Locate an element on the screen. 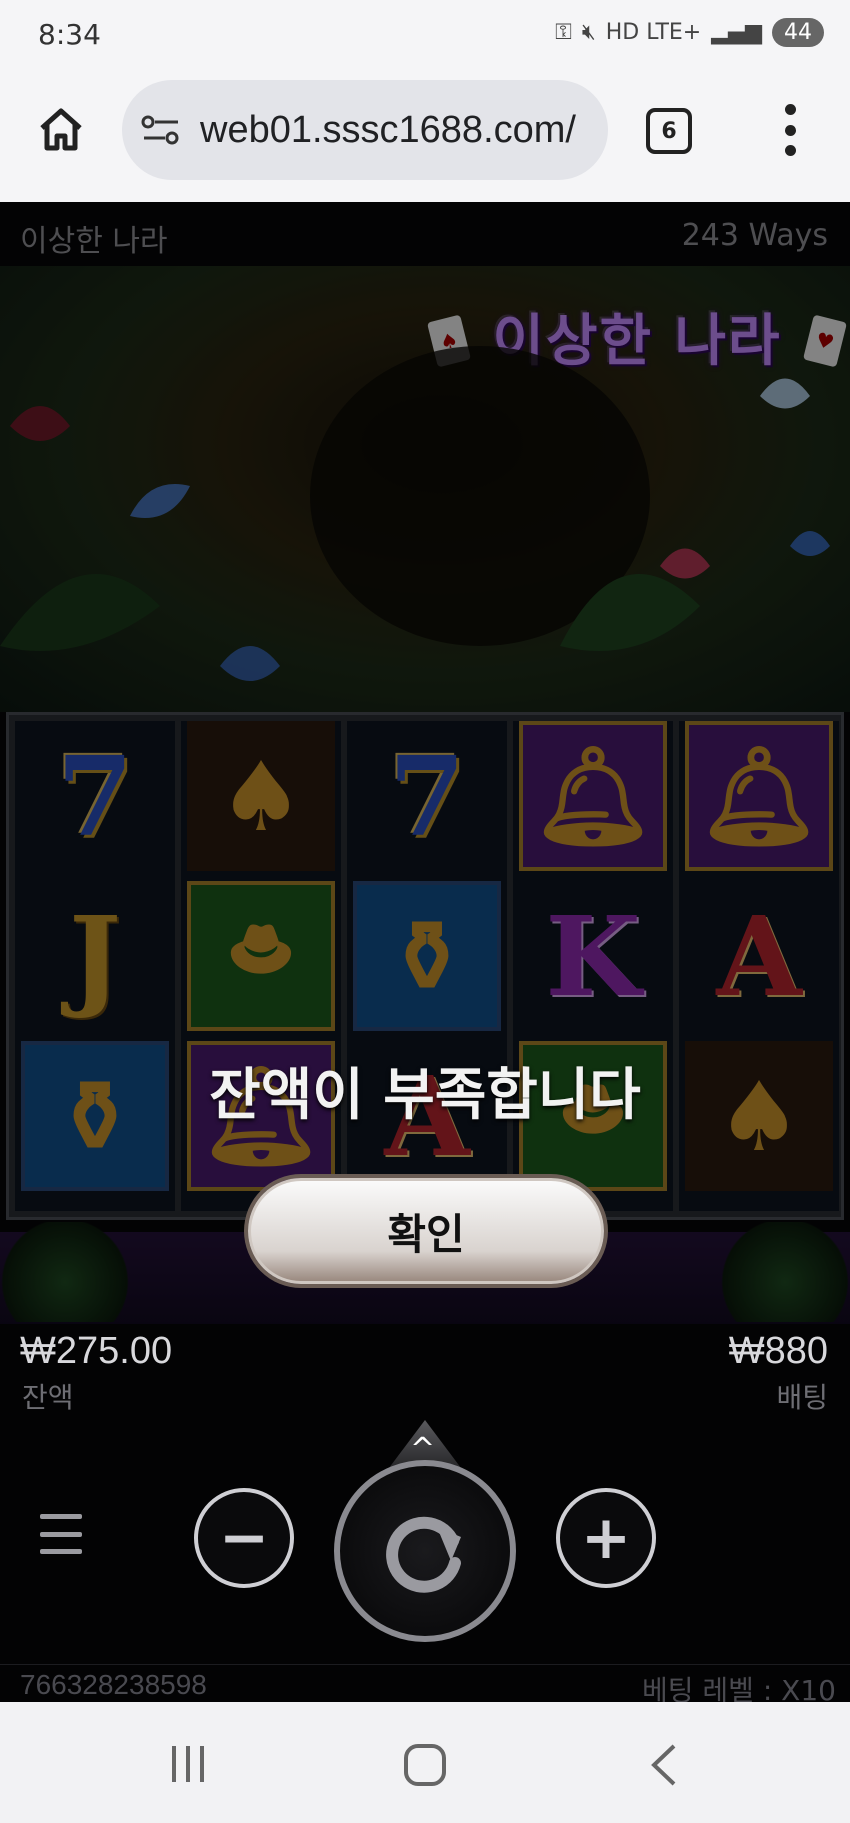 The height and width of the screenshot is (1823, 850). spin-button is located at coordinates (425, 1551).